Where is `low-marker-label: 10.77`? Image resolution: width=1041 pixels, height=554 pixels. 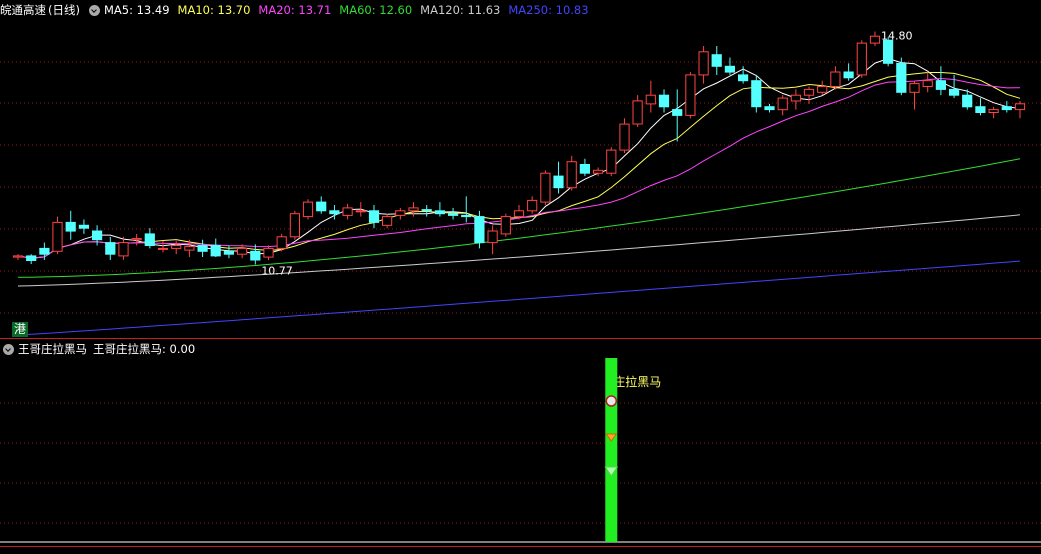
low-marker-label: 10.77 is located at coordinates (277, 271).